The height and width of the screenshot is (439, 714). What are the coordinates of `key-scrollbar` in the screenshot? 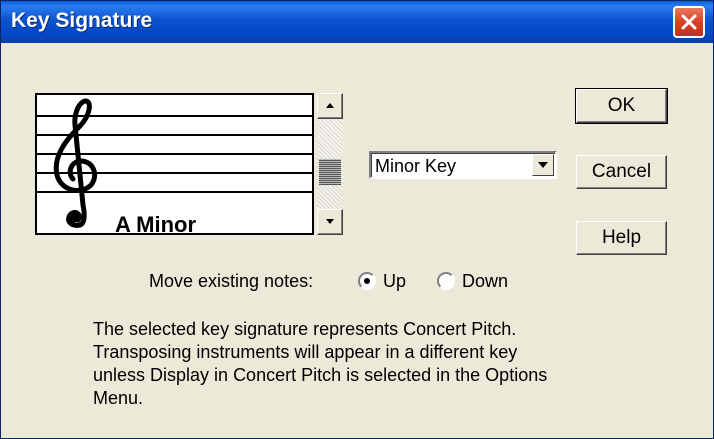 It's located at (330, 164).